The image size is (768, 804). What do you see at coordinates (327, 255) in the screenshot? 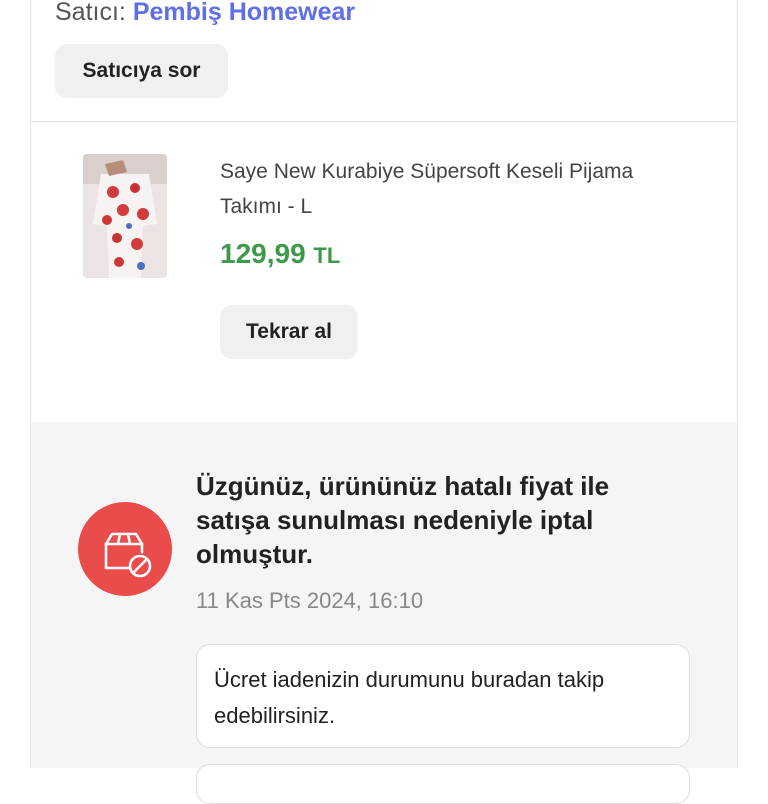
I see `price-currency: TL` at bounding box center [327, 255].